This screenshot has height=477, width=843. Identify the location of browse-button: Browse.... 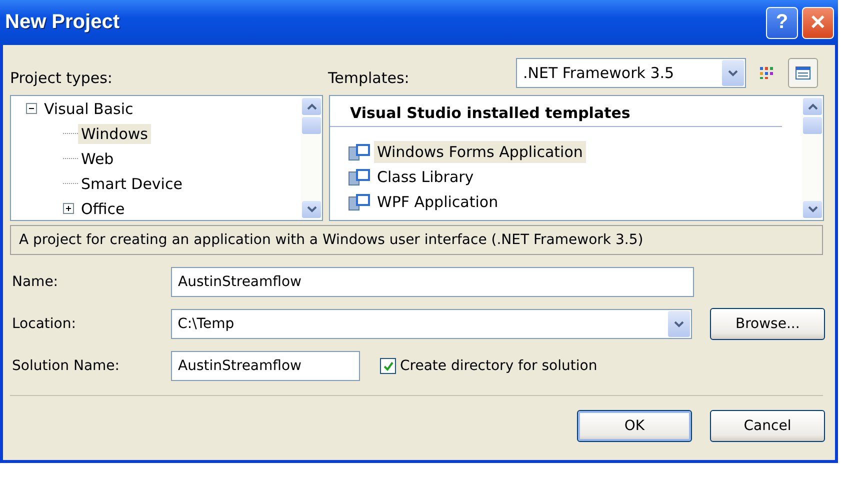
(767, 324).